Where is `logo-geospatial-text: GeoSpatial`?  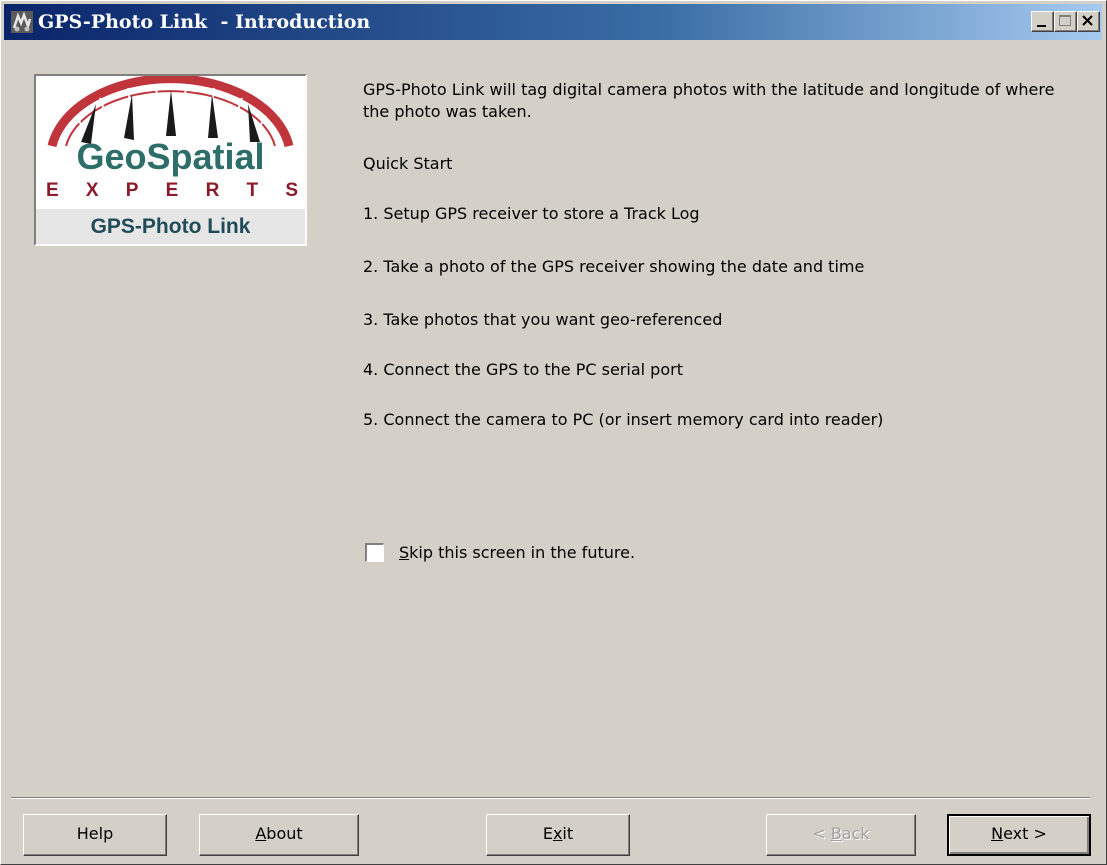 logo-geospatial-text: GeoSpatial is located at coordinates (170, 156).